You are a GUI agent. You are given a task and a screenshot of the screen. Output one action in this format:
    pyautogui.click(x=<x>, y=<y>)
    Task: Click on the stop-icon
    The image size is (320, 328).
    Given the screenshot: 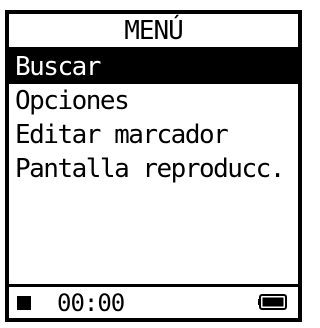 What is the action you would take?
    pyautogui.click(x=24, y=302)
    